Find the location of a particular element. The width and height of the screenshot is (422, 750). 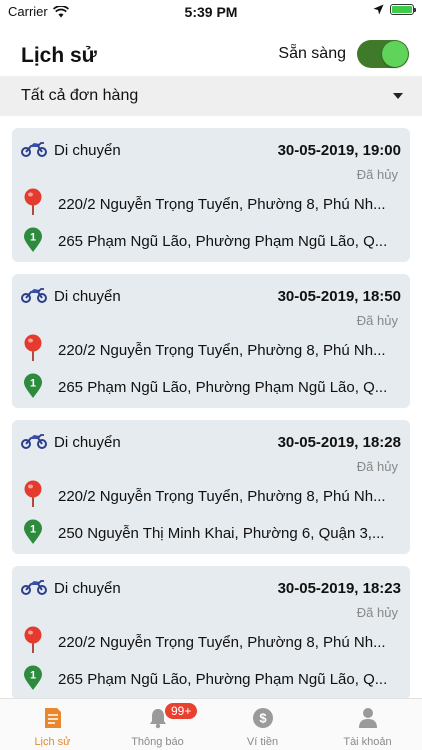

toggle-knob is located at coordinates (395, 54).